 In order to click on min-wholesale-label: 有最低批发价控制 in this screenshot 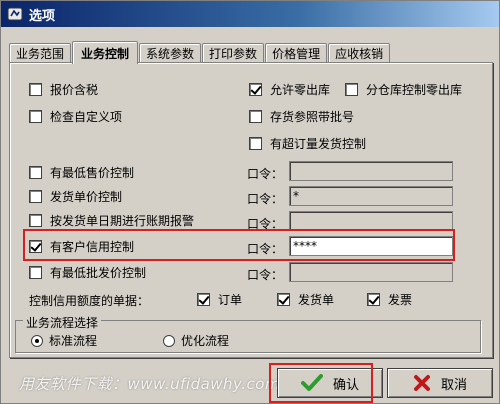, I will do `click(98, 273)`.